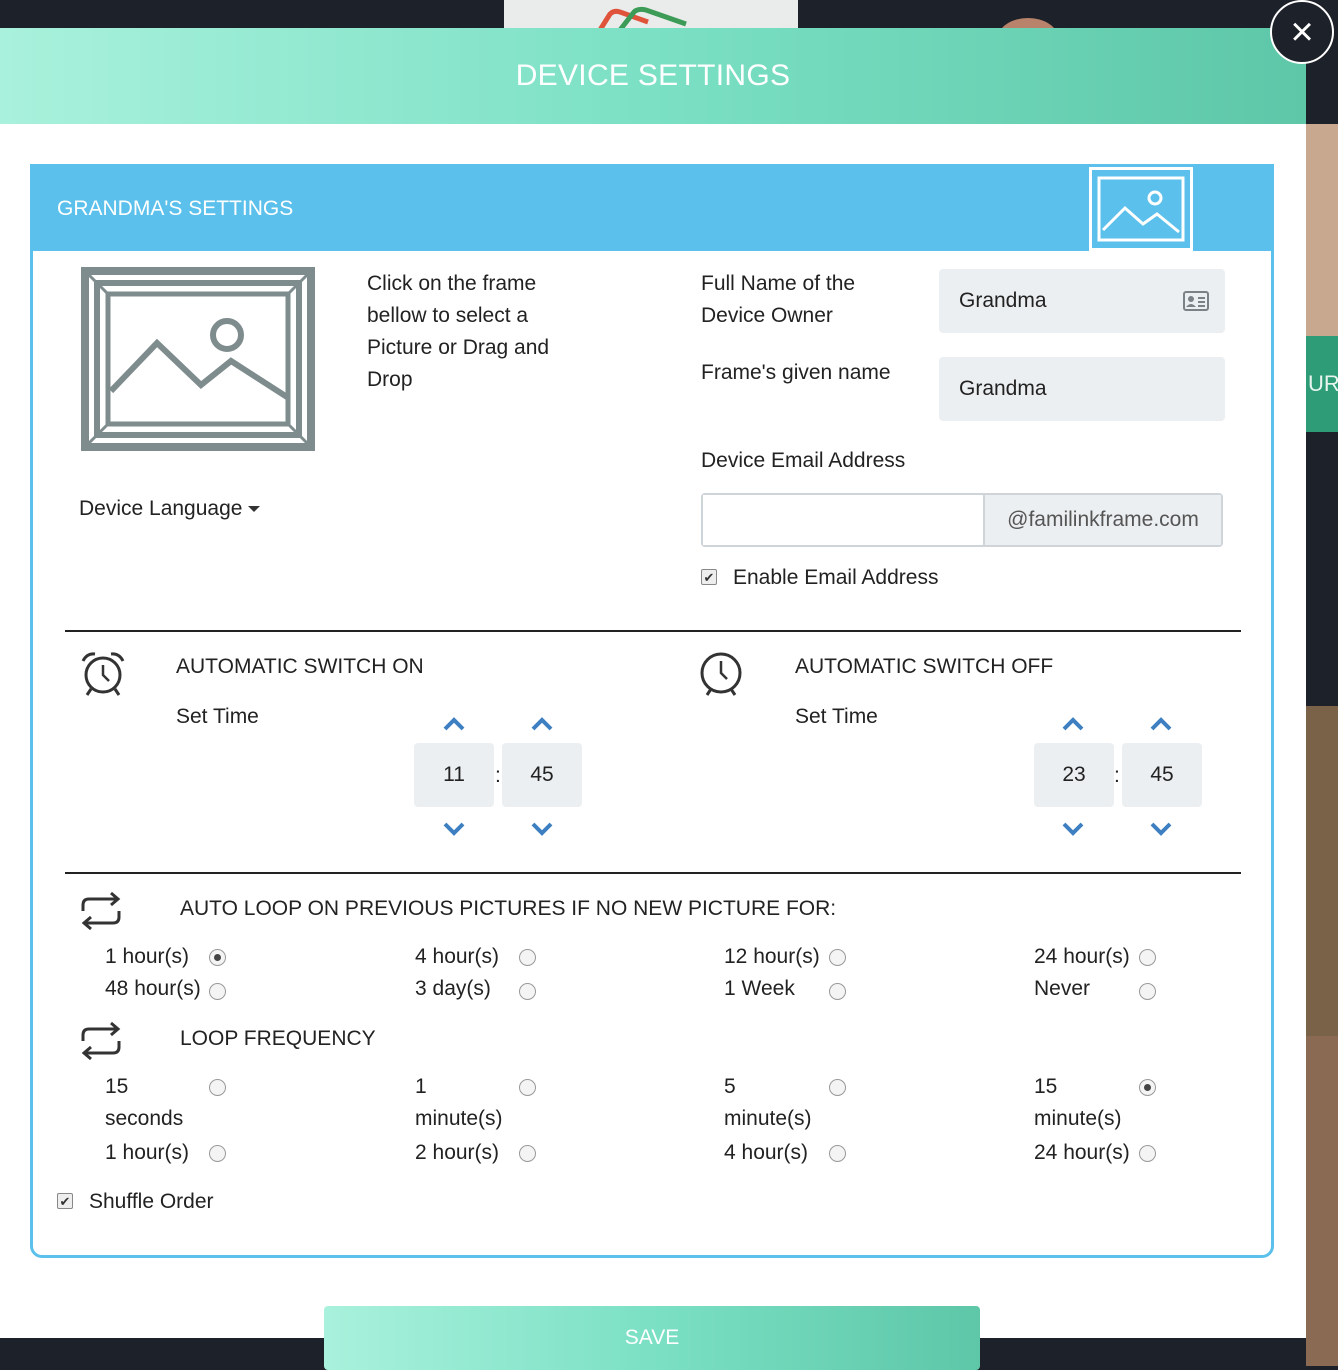 The image size is (1338, 1370). What do you see at coordinates (103, 674) in the screenshot?
I see `alarm-clock-icon` at bounding box center [103, 674].